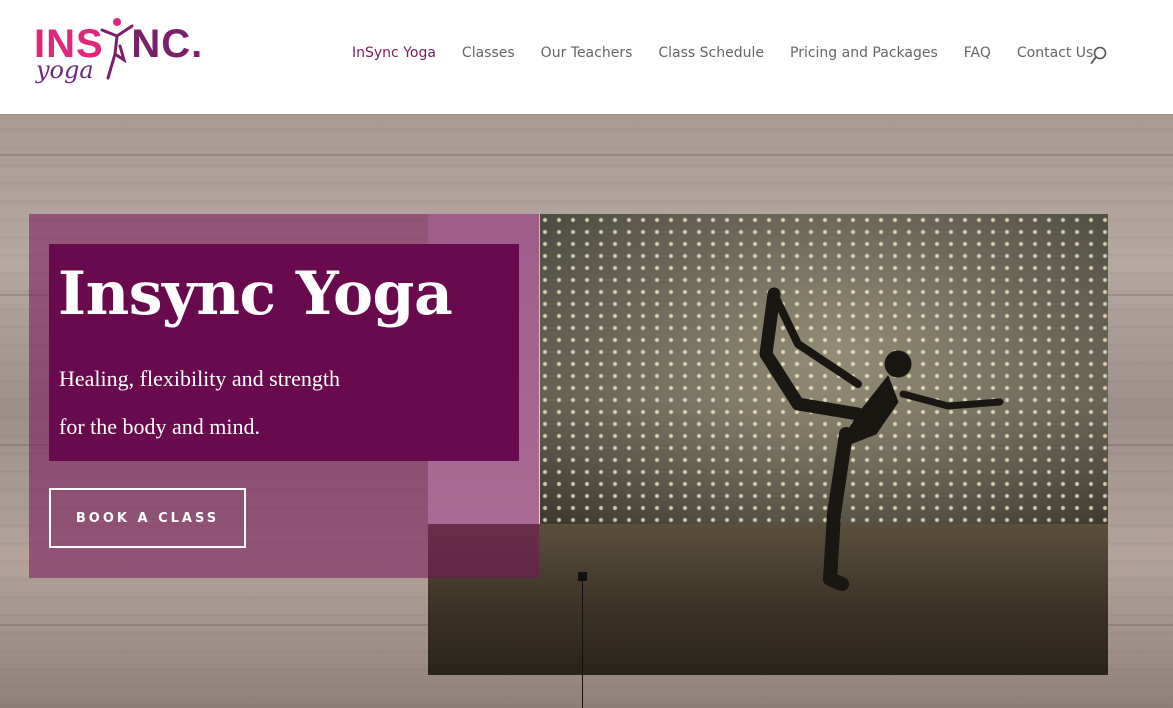 This screenshot has width=1173, height=708. I want to click on nav-item-class-schedule: Class Schedule, so click(711, 53).